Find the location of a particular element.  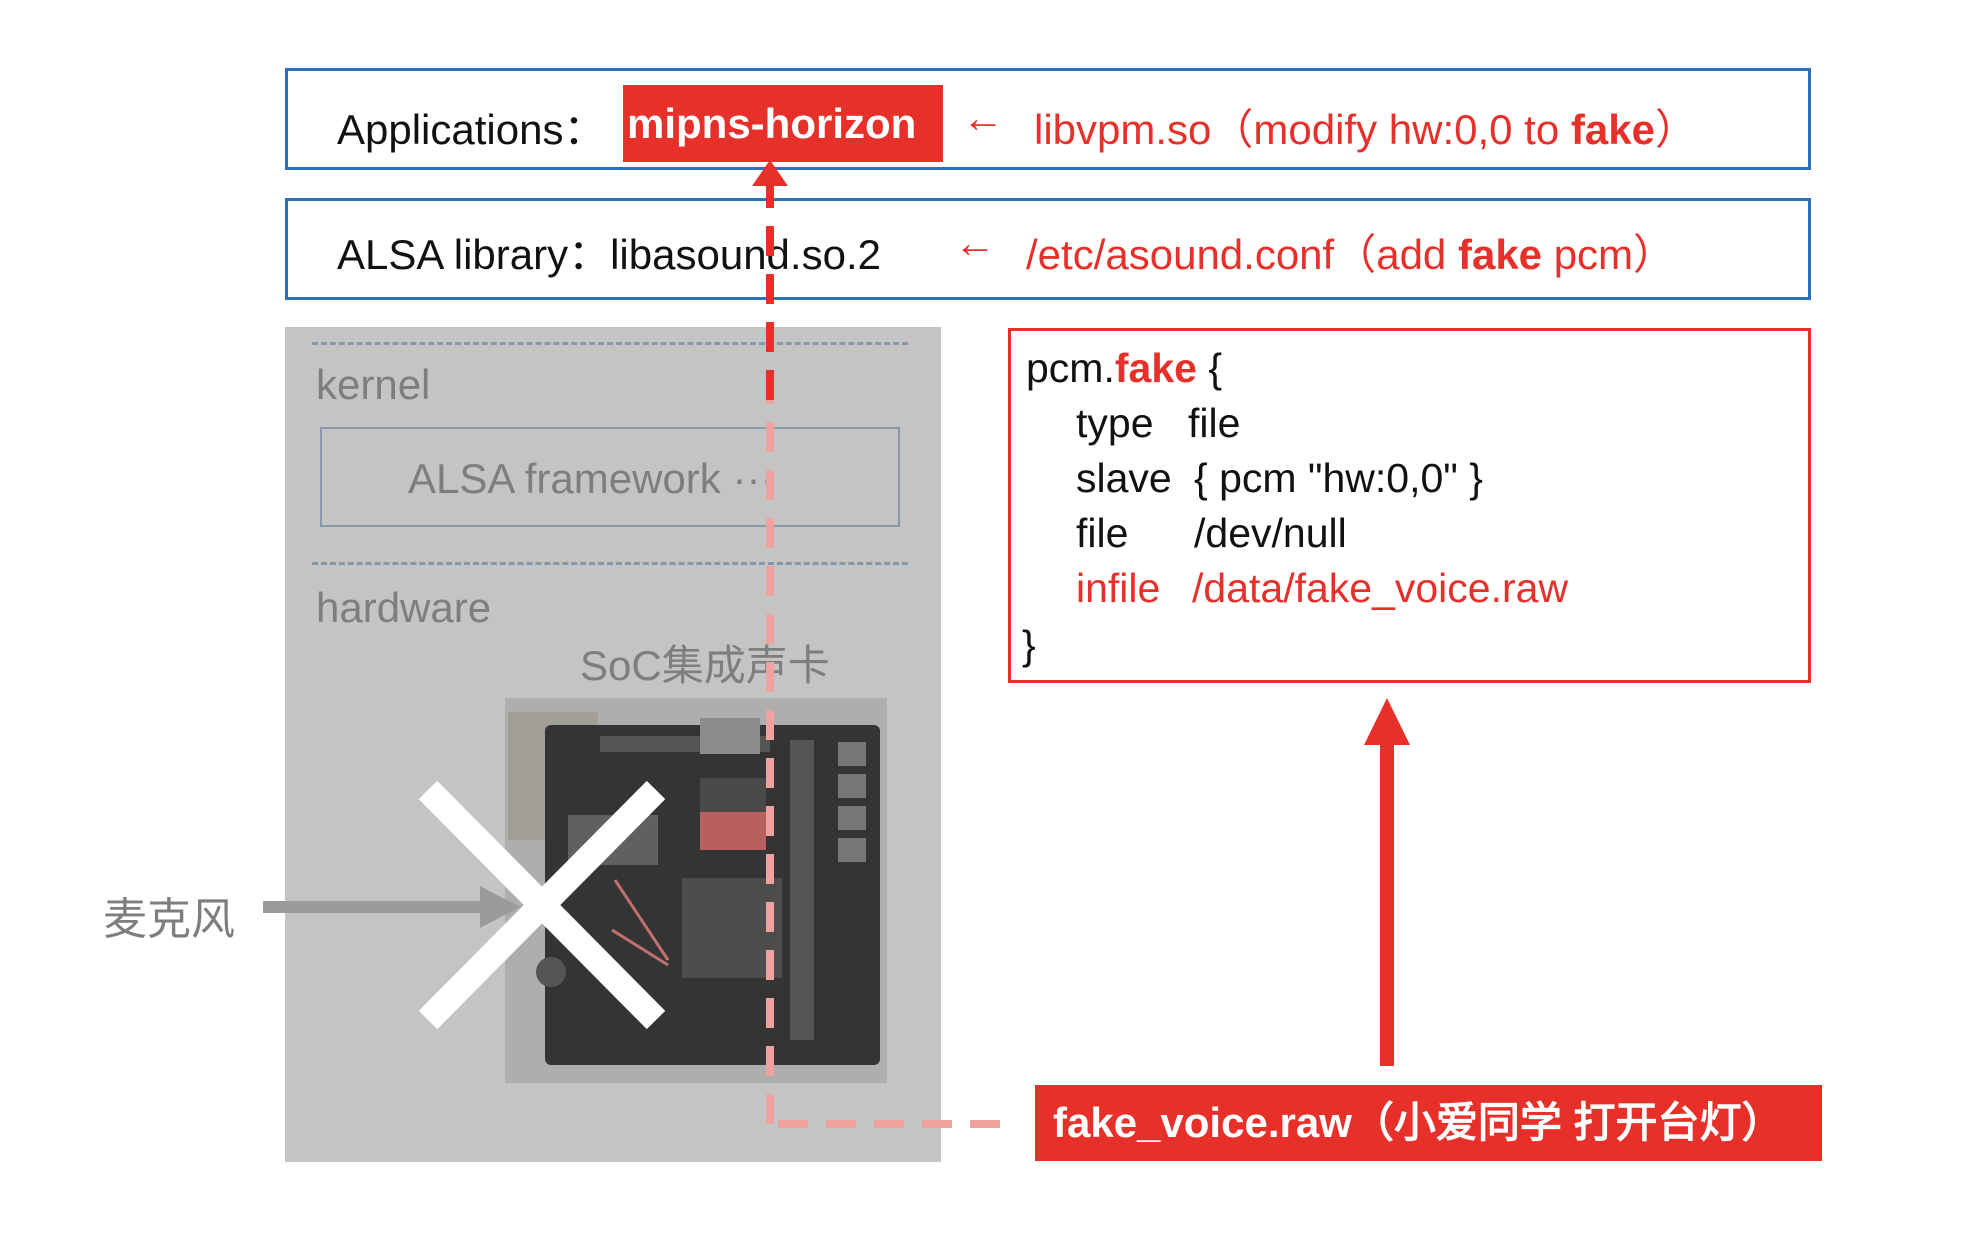

config-line-2-value: file is located at coordinates (1214, 423).